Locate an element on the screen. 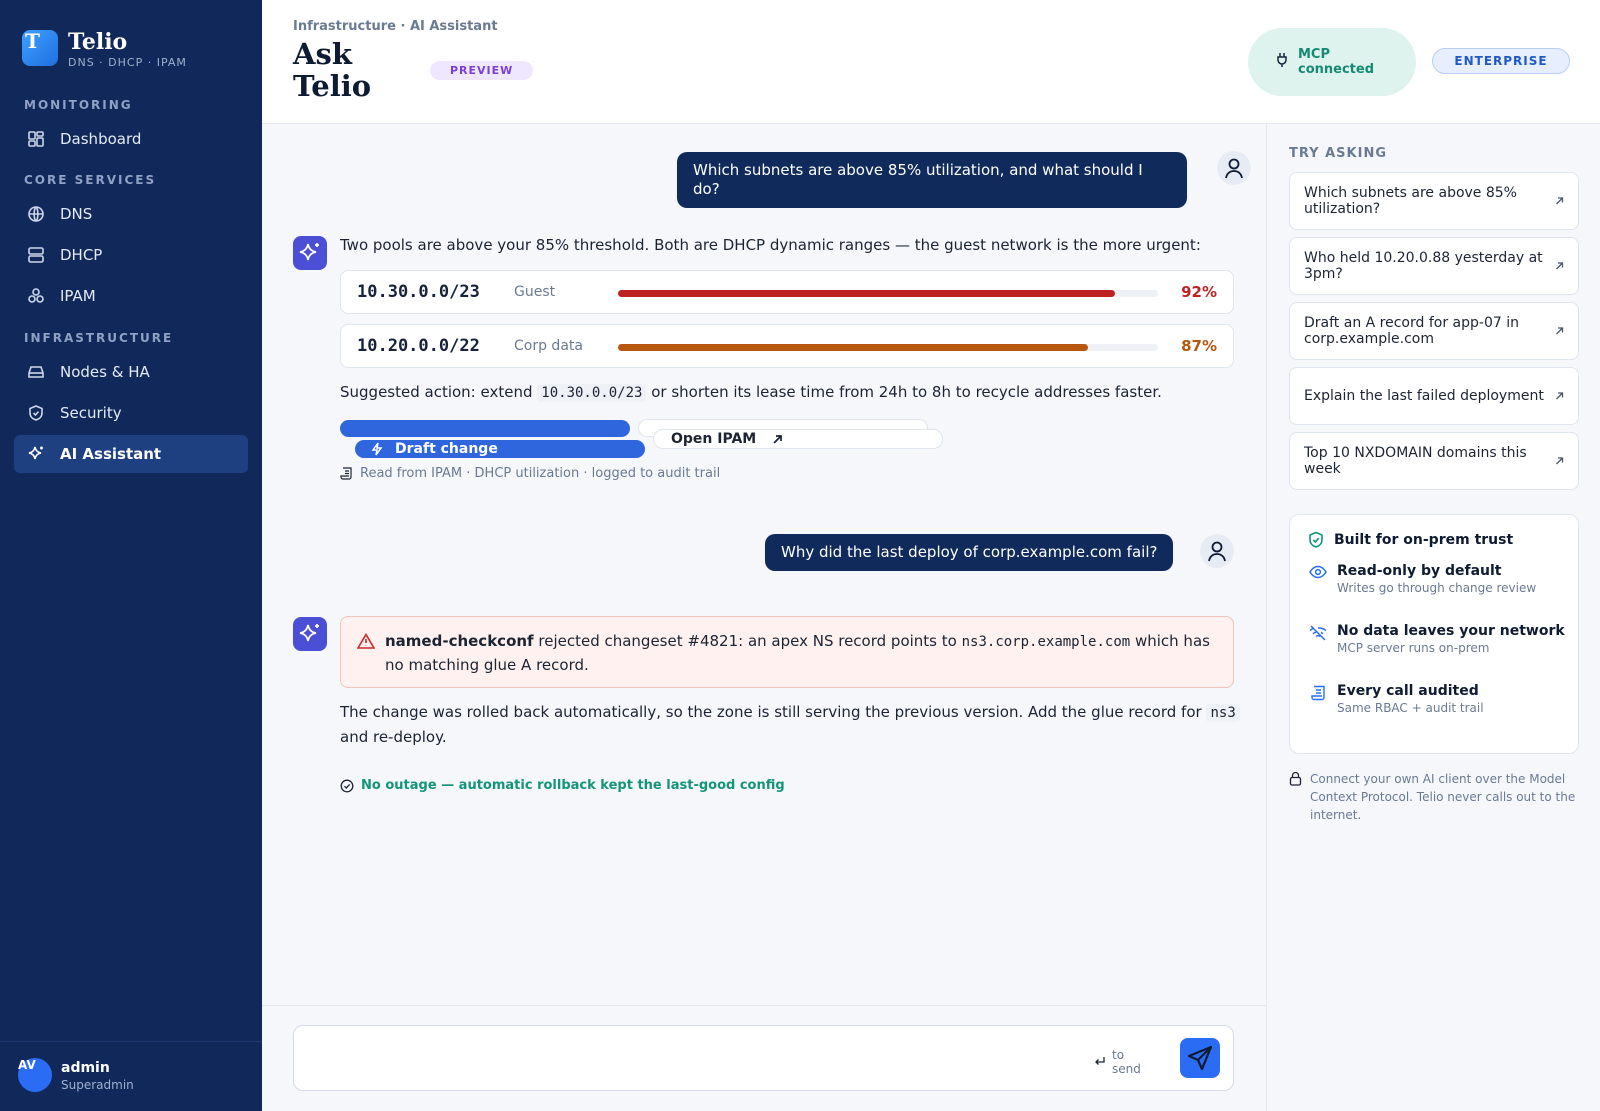 Image resolution: width=1600 pixels, height=1111 pixels. utilization-track is located at coordinates (888, 293).